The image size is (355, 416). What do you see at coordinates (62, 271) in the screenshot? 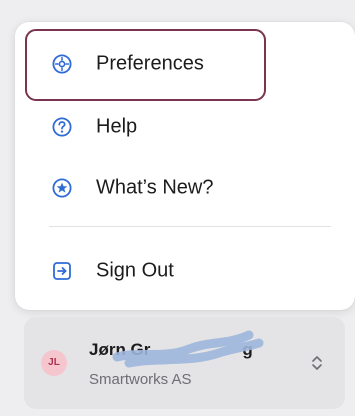
I see `sign-out-icon` at bounding box center [62, 271].